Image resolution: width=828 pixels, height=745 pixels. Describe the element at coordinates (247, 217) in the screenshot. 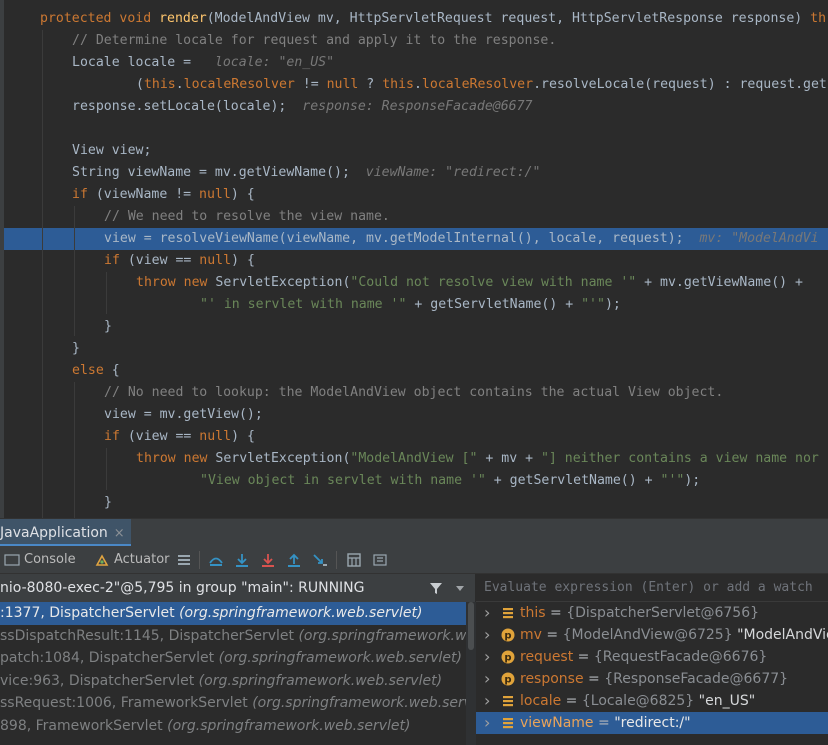

I see `code-line-text: // We need to resolve the view name.` at that location.